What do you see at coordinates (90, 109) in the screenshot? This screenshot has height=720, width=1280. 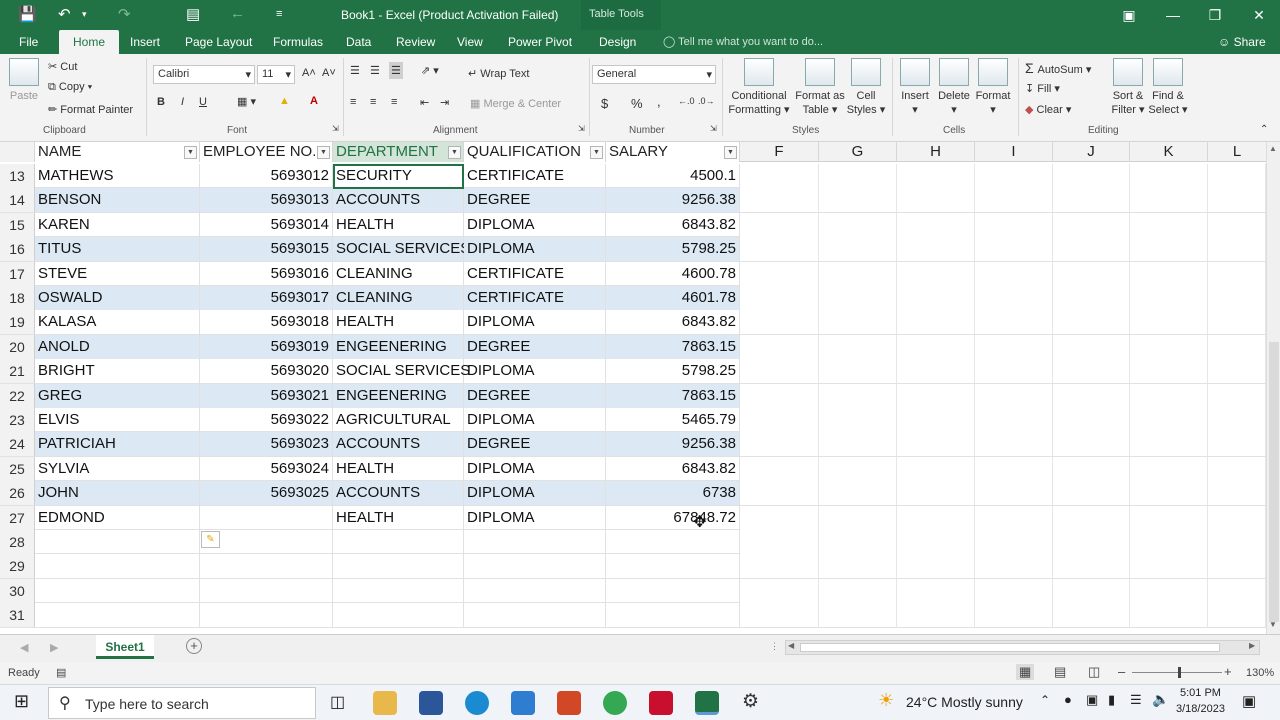 I see `format-painter-button: ✏ Format Painter` at bounding box center [90, 109].